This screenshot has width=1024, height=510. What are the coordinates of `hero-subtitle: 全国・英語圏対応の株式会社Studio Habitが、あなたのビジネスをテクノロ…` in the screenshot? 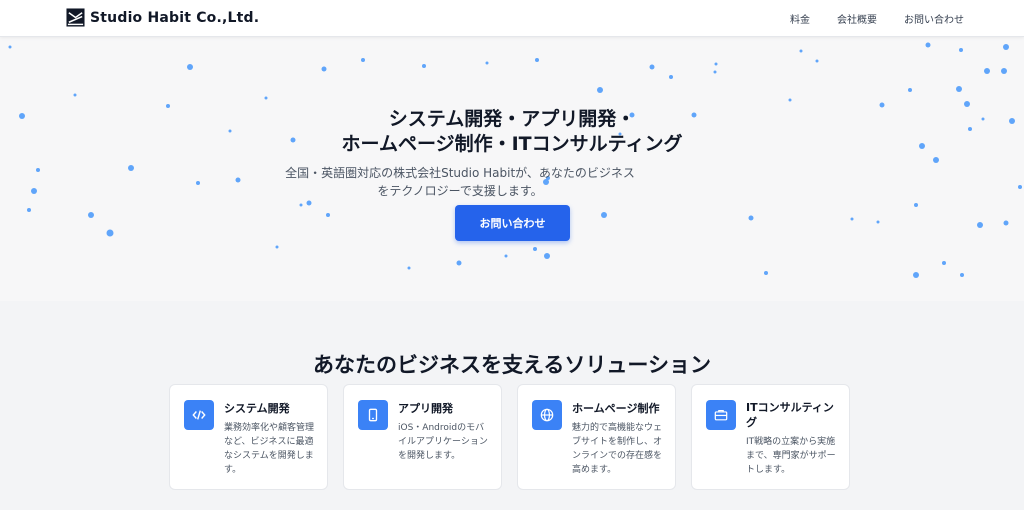 It's located at (460, 182).